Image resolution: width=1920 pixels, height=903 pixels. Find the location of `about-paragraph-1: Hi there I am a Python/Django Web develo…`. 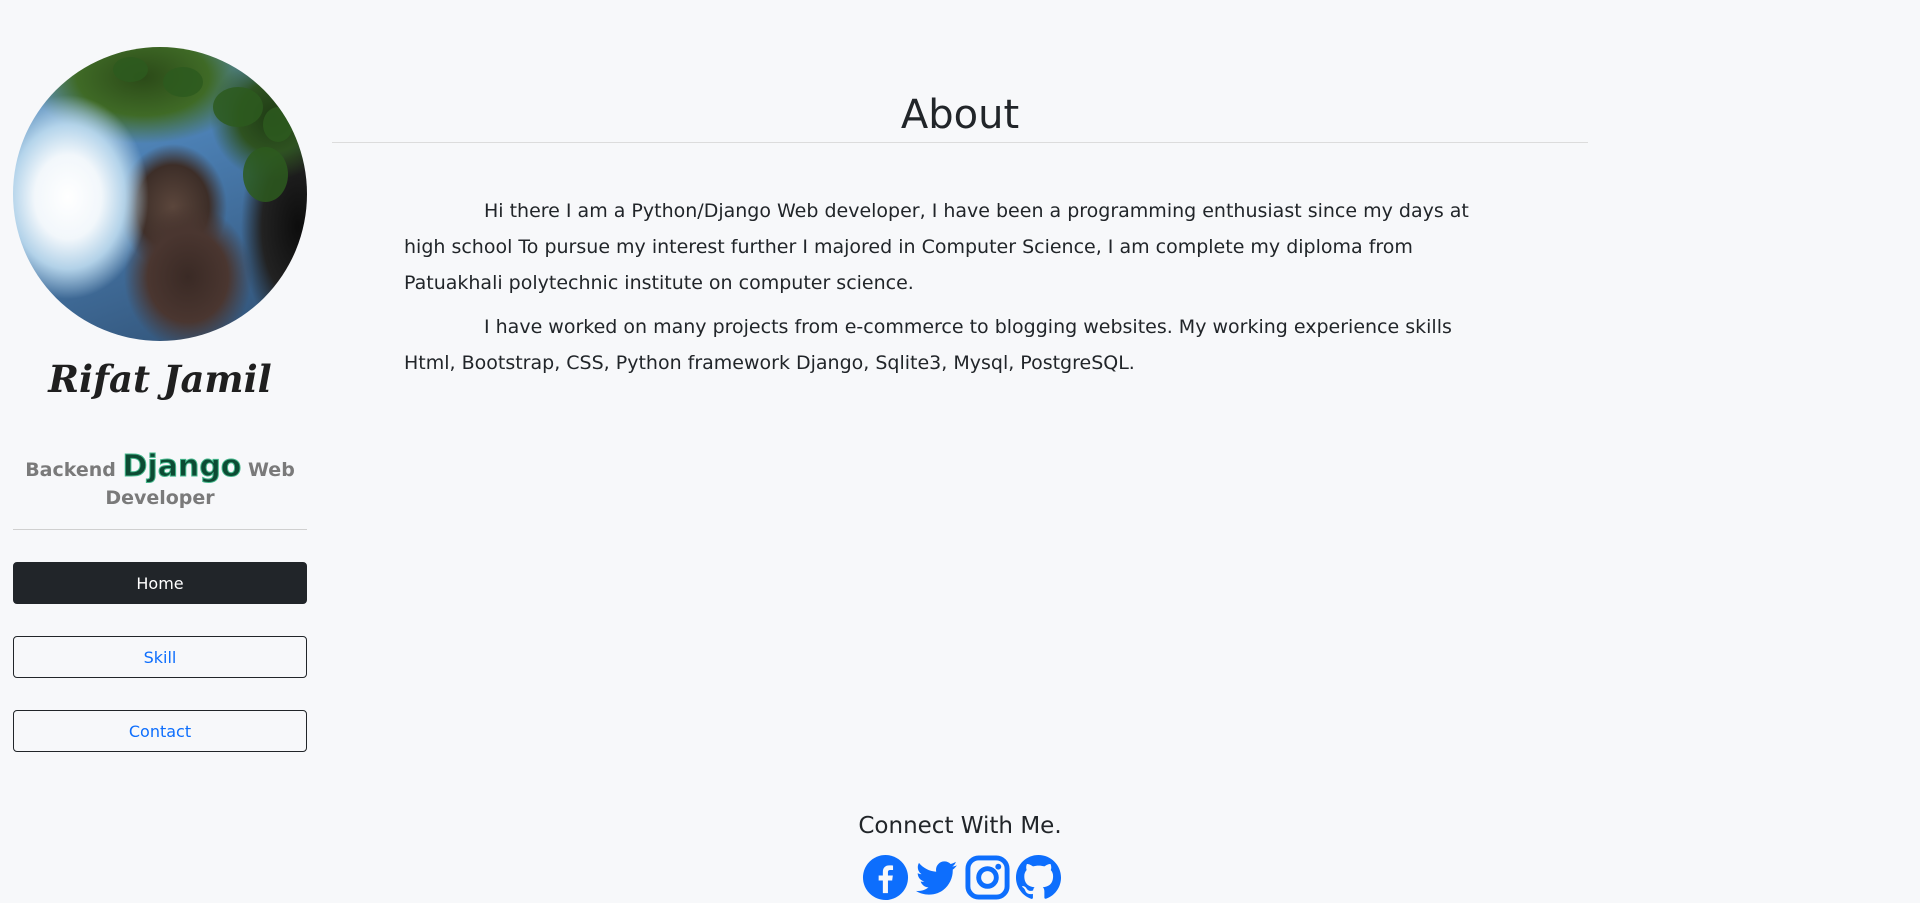

about-paragraph-1: Hi there I am a Python/Django Web develo… is located at coordinates (936, 247).